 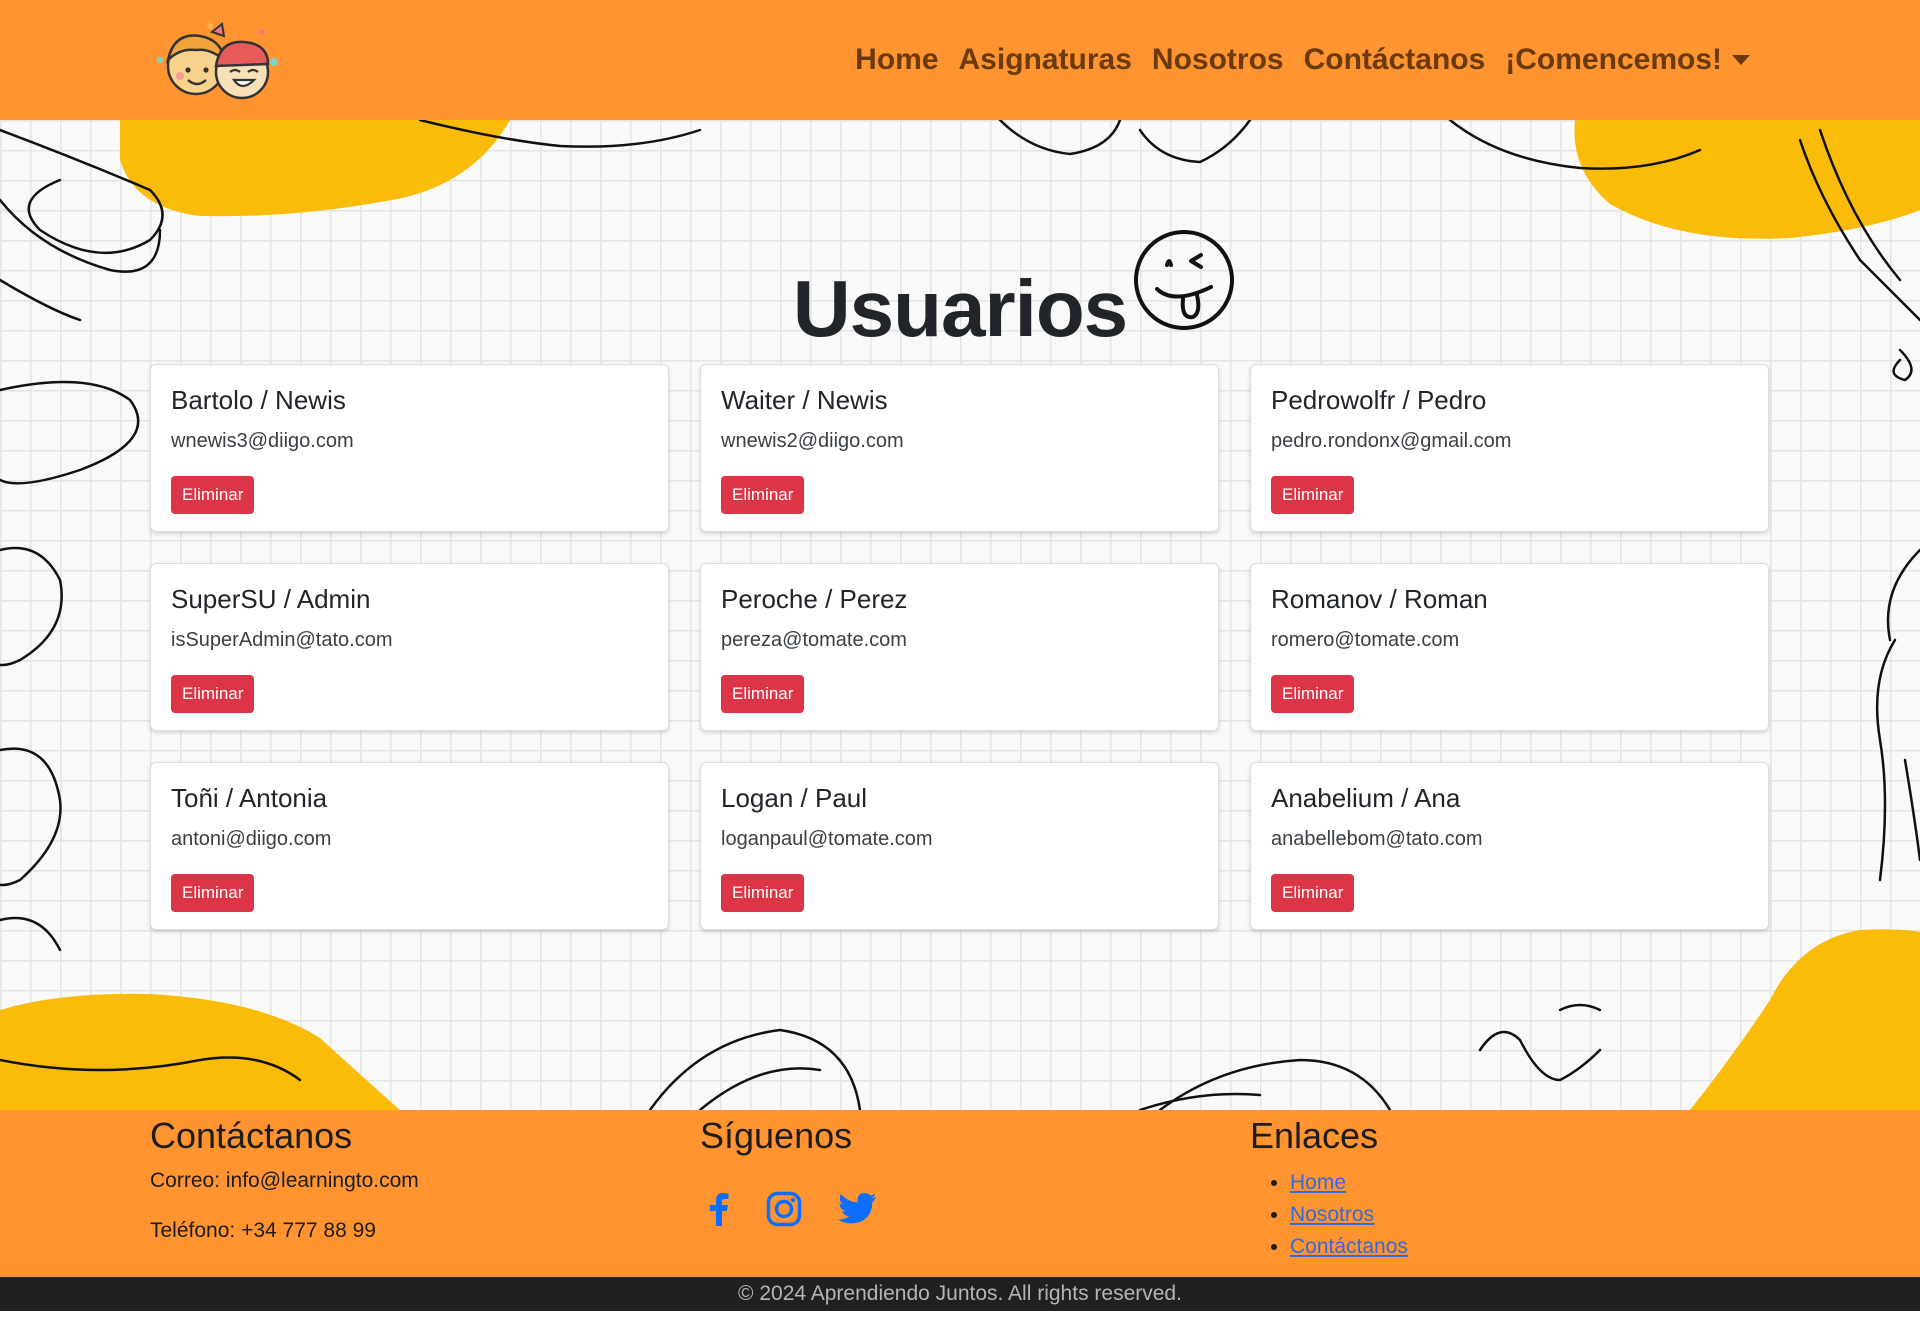 I want to click on list-item: Home, so click(x=1349, y=1183).